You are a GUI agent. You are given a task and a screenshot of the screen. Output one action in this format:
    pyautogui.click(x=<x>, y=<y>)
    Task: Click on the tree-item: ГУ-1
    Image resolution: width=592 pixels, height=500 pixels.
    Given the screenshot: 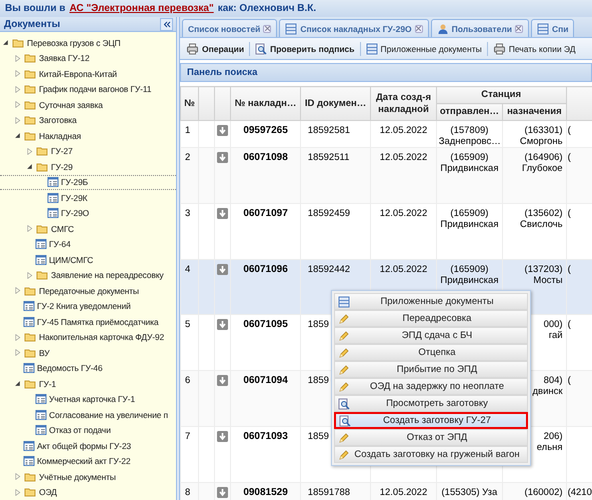 What is the action you would take?
    pyautogui.click(x=88, y=384)
    